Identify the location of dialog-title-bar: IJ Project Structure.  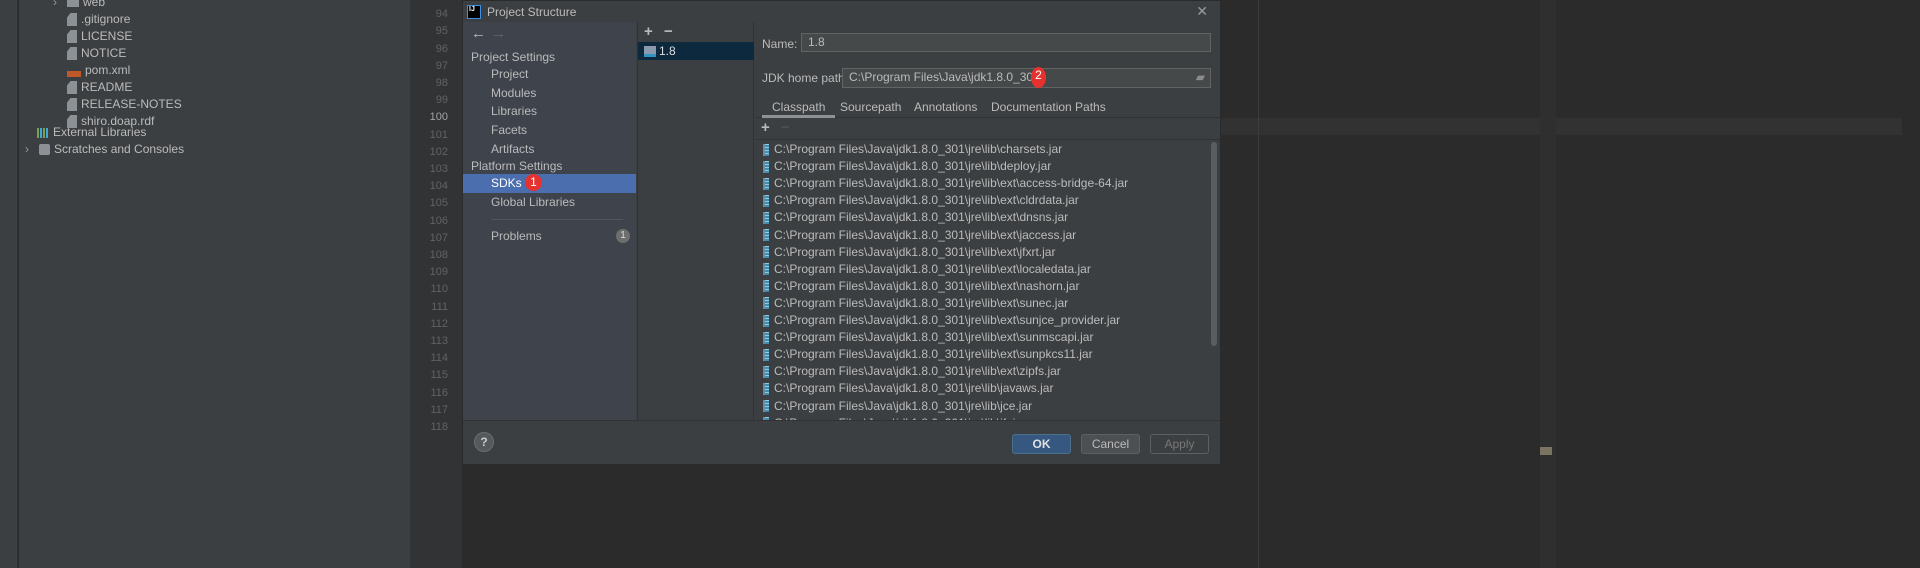
(841, 11).